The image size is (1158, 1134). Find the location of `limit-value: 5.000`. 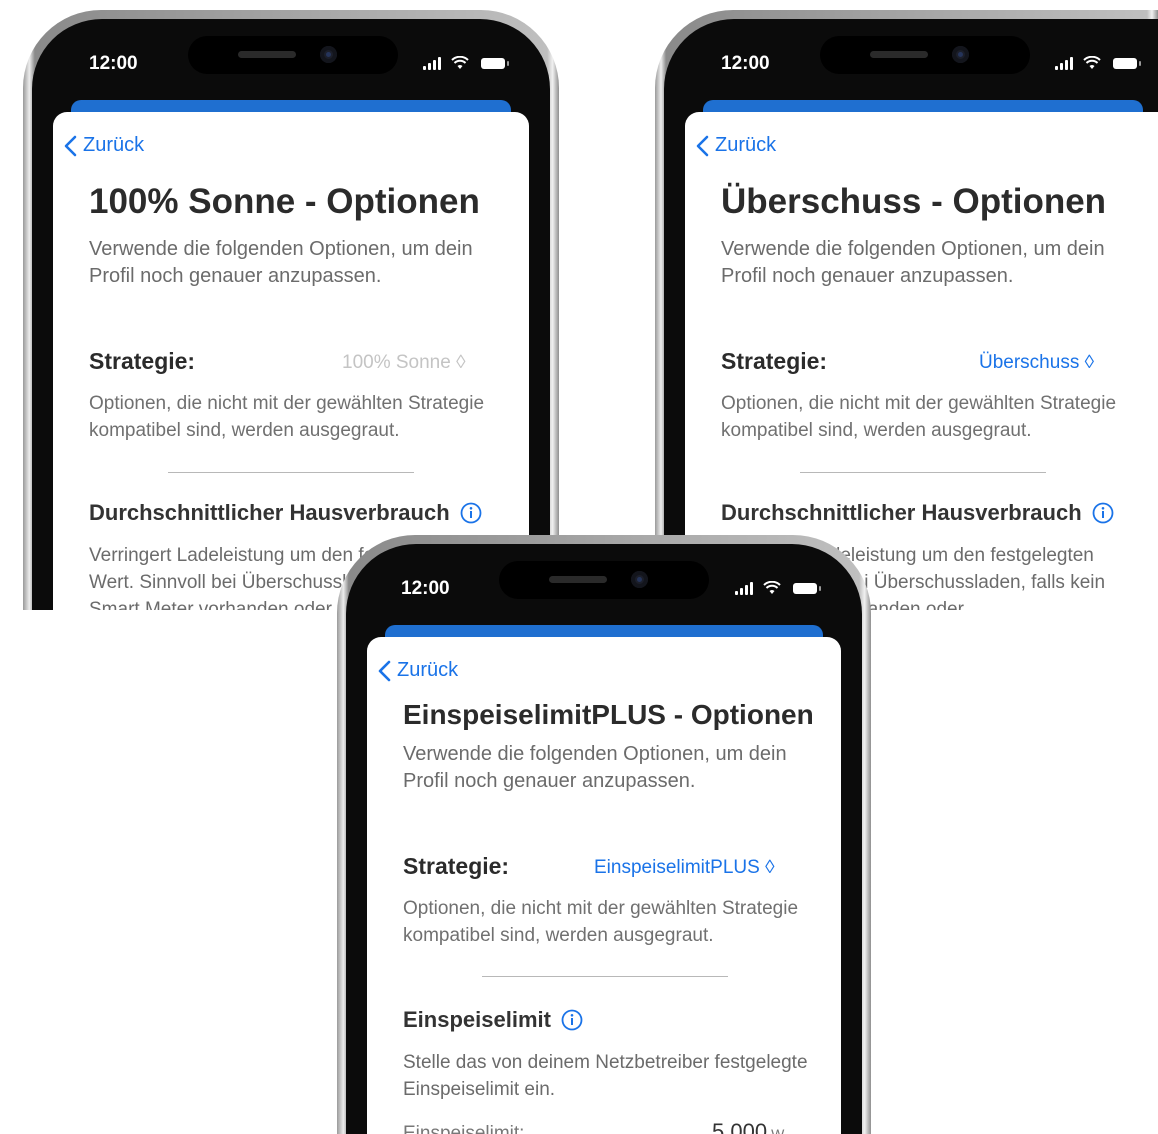

limit-value: 5.000 is located at coordinates (740, 1126).